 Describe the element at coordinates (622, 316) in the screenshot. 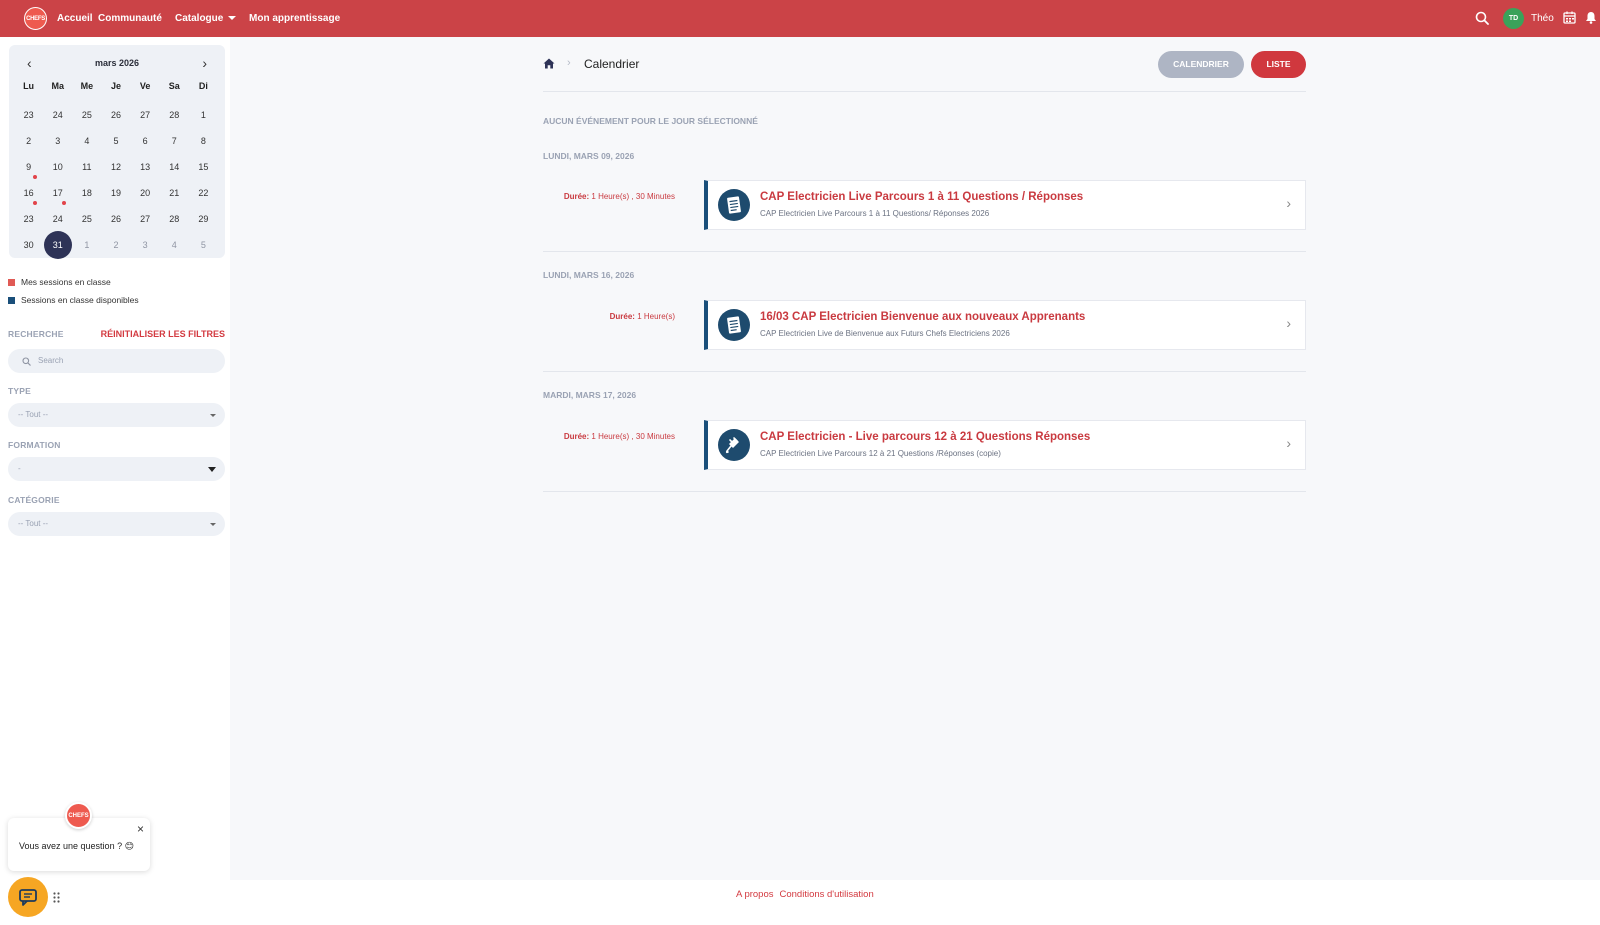

I see `duration-label: Durée:` at that location.